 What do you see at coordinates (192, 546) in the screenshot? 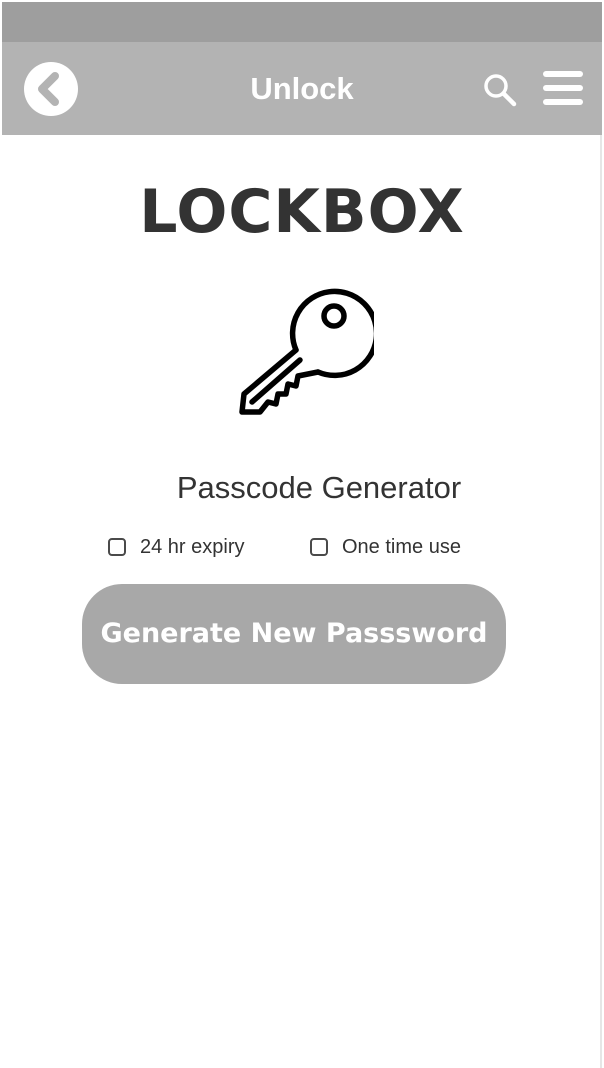
I see `expiry-label: 24 hr expiry` at bounding box center [192, 546].